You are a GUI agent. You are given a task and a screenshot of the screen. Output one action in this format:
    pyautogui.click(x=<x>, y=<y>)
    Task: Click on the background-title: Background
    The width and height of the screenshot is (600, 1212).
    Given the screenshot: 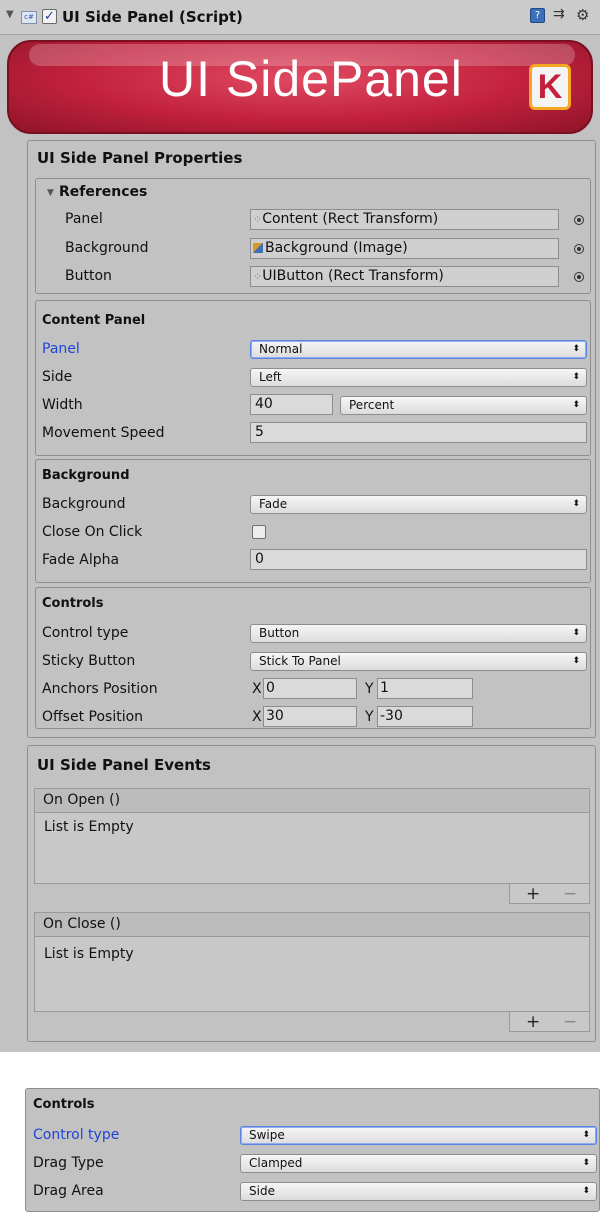 What is the action you would take?
    pyautogui.click(x=86, y=475)
    